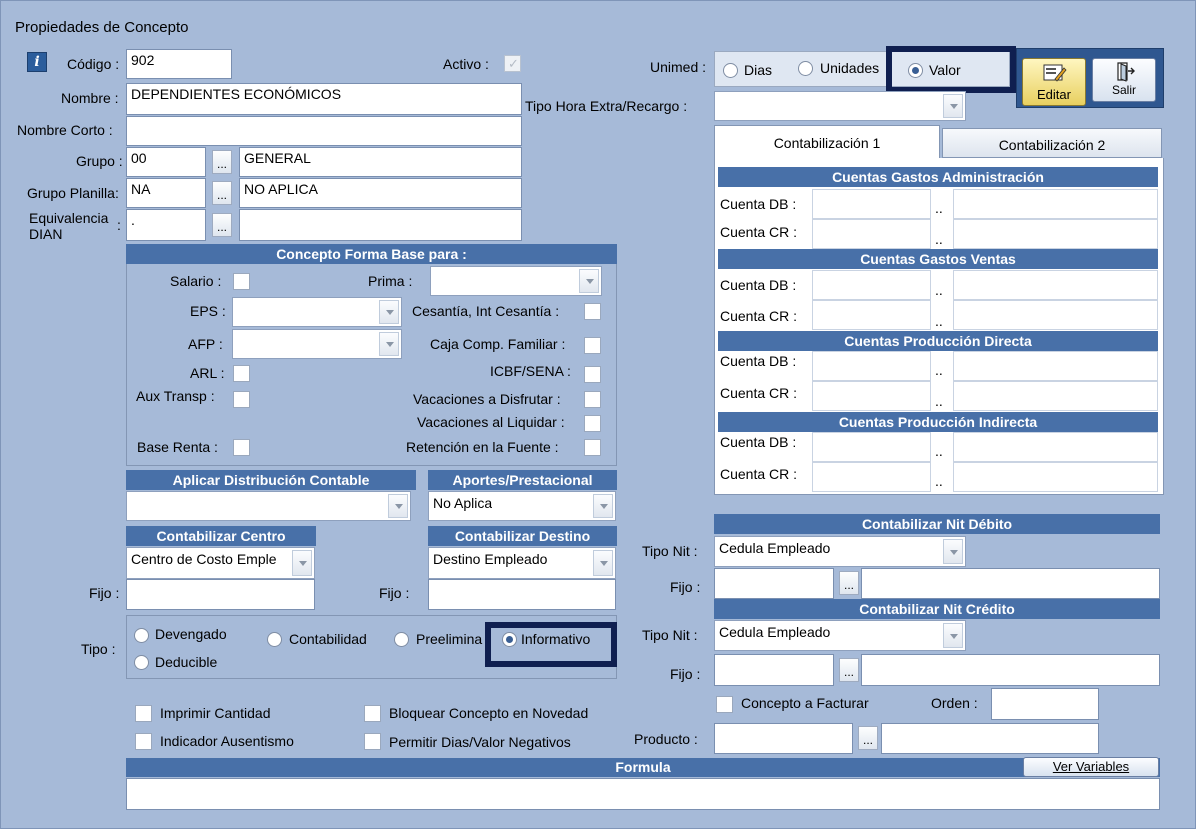 Image resolution: width=1196 pixels, height=829 pixels. Describe the element at coordinates (938, 259) in the screenshot. I see `cuentas-ventas-header: Cuentas Gastos Ventas` at that location.